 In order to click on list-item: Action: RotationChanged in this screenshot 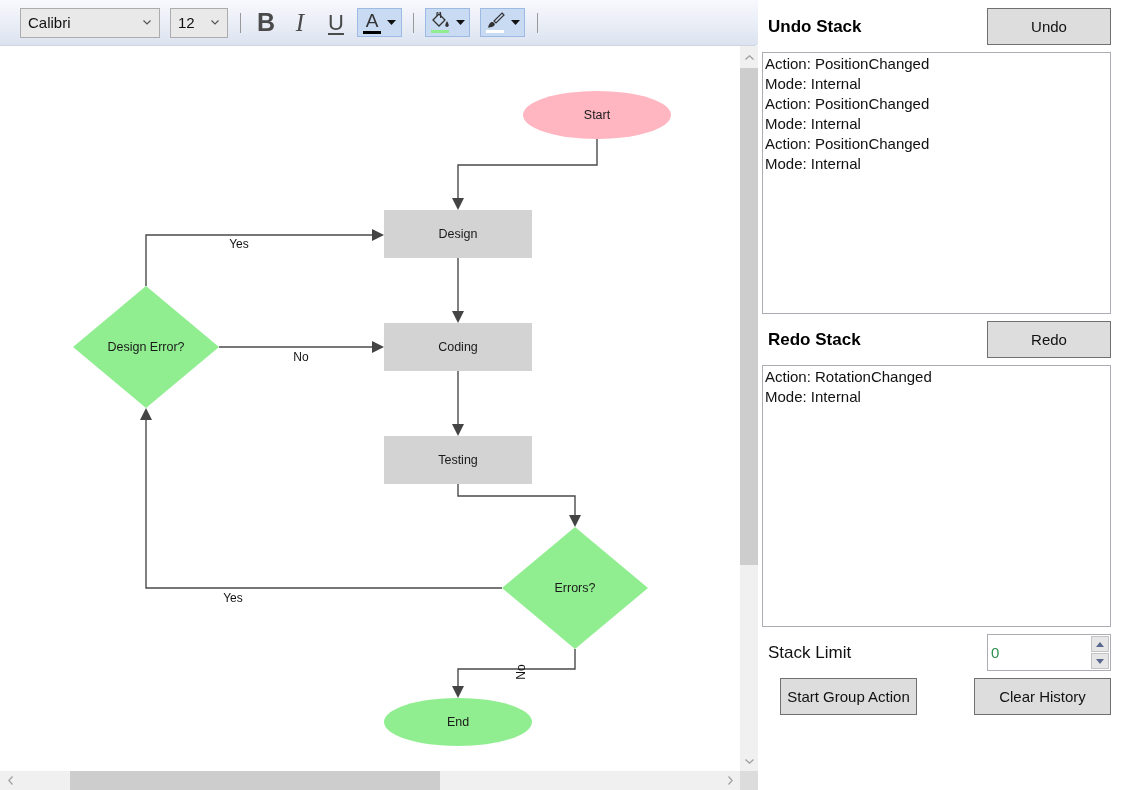, I will do `click(848, 377)`.